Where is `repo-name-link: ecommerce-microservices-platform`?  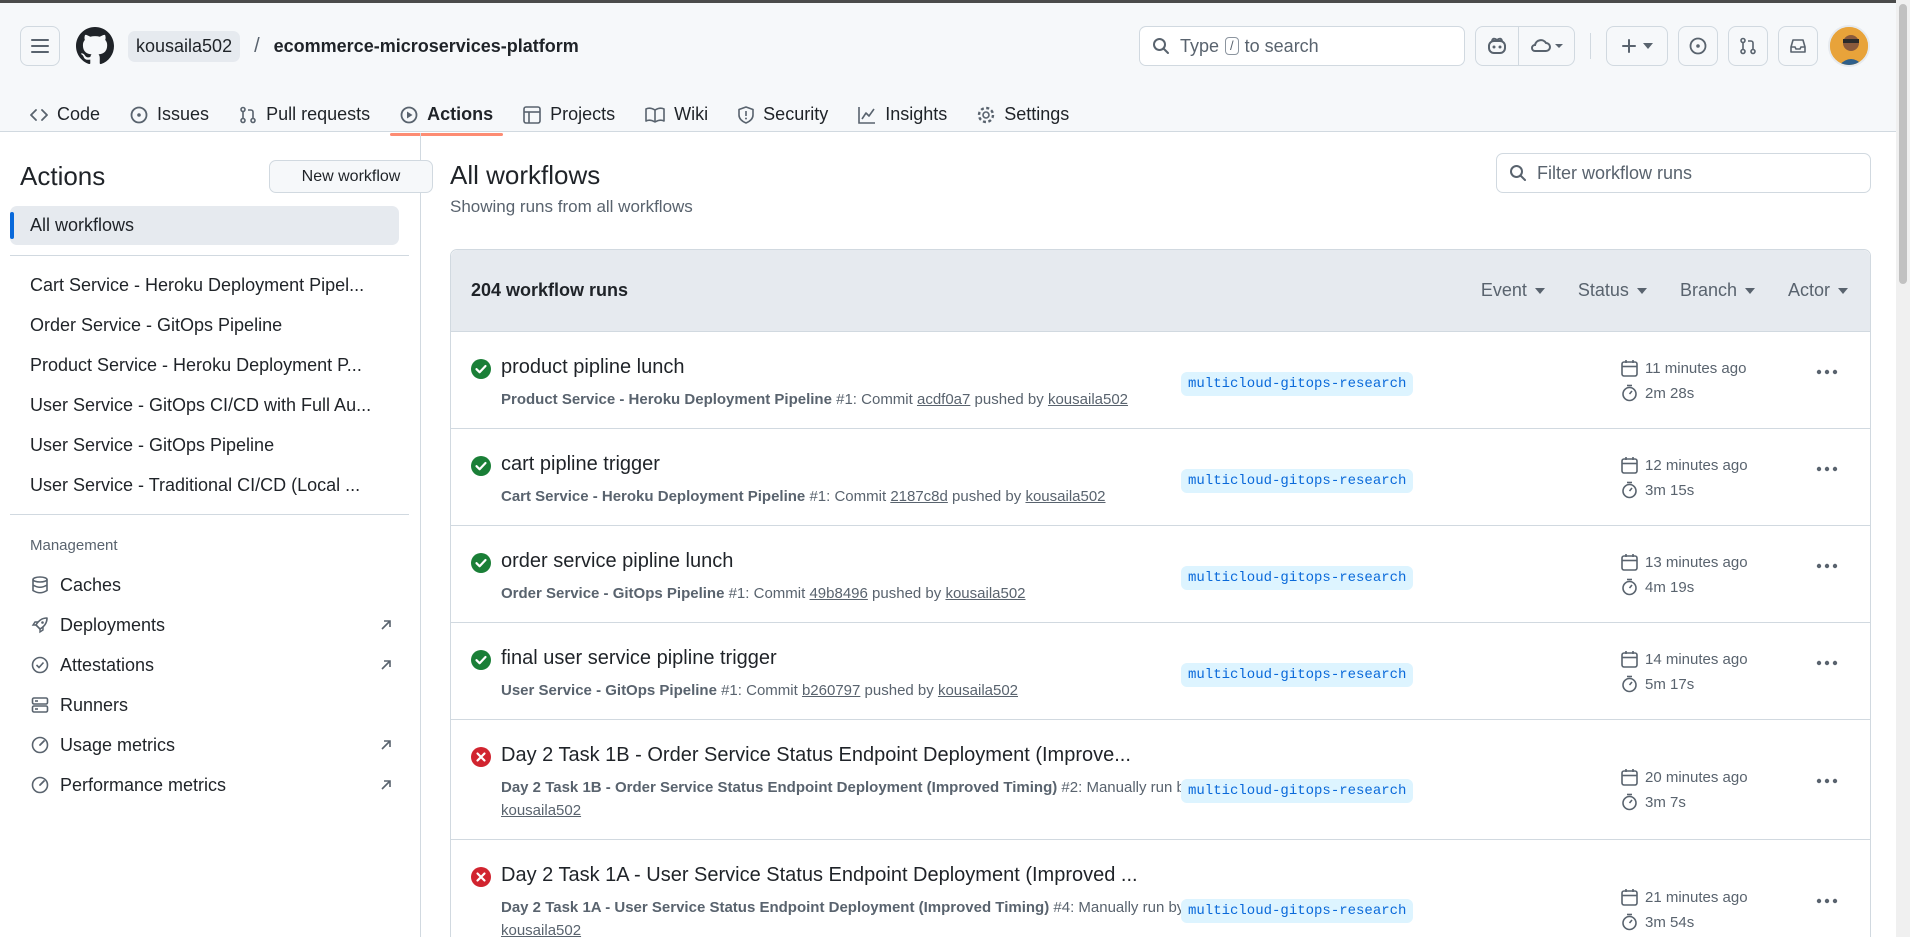 repo-name-link: ecommerce-microservices-platform is located at coordinates (426, 46).